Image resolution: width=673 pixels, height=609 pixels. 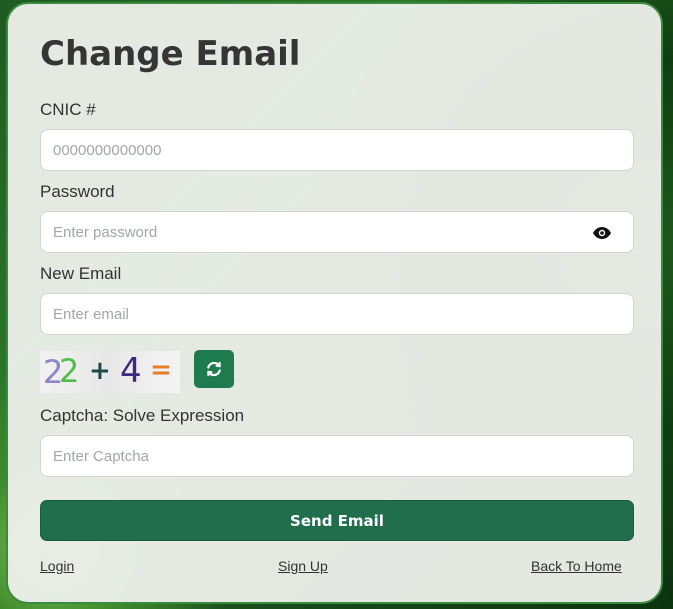 What do you see at coordinates (602, 233) in the screenshot?
I see `eye-icon` at bounding box center [602, 233].